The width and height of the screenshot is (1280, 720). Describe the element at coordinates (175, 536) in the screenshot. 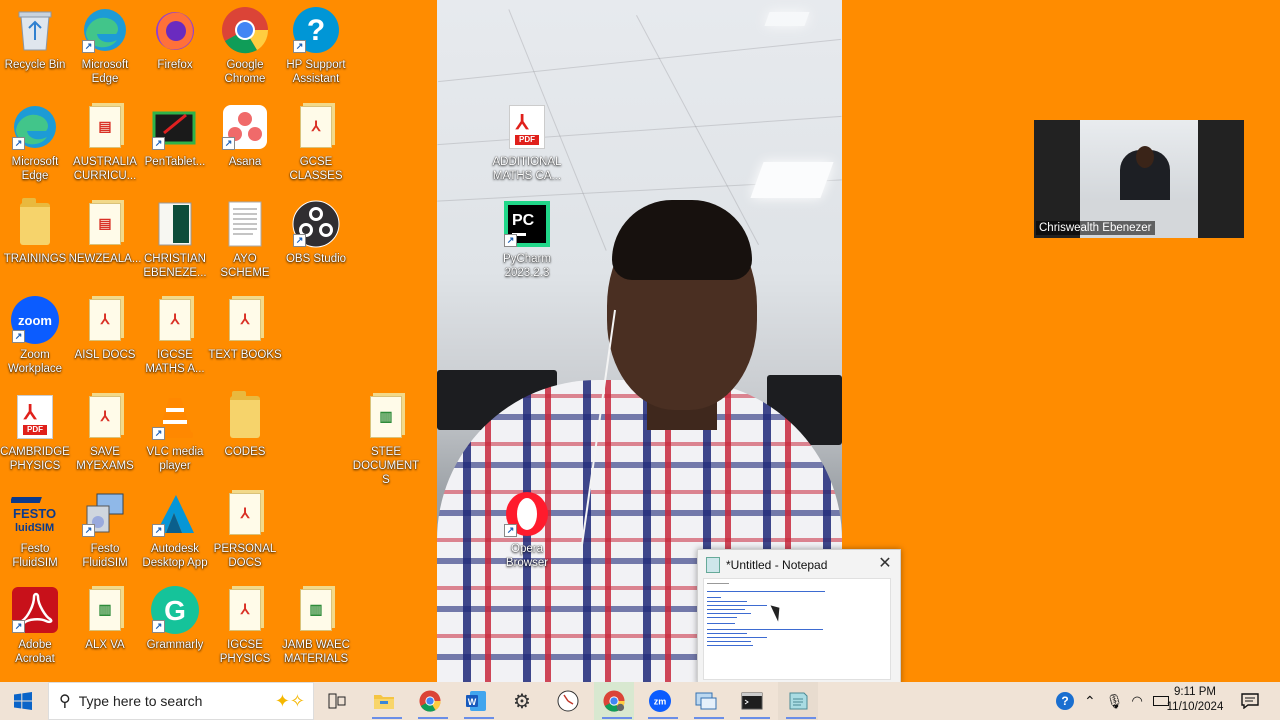

I see `desktop-icon-autodesk: ↗ Autodesk Desktop App` at that location.